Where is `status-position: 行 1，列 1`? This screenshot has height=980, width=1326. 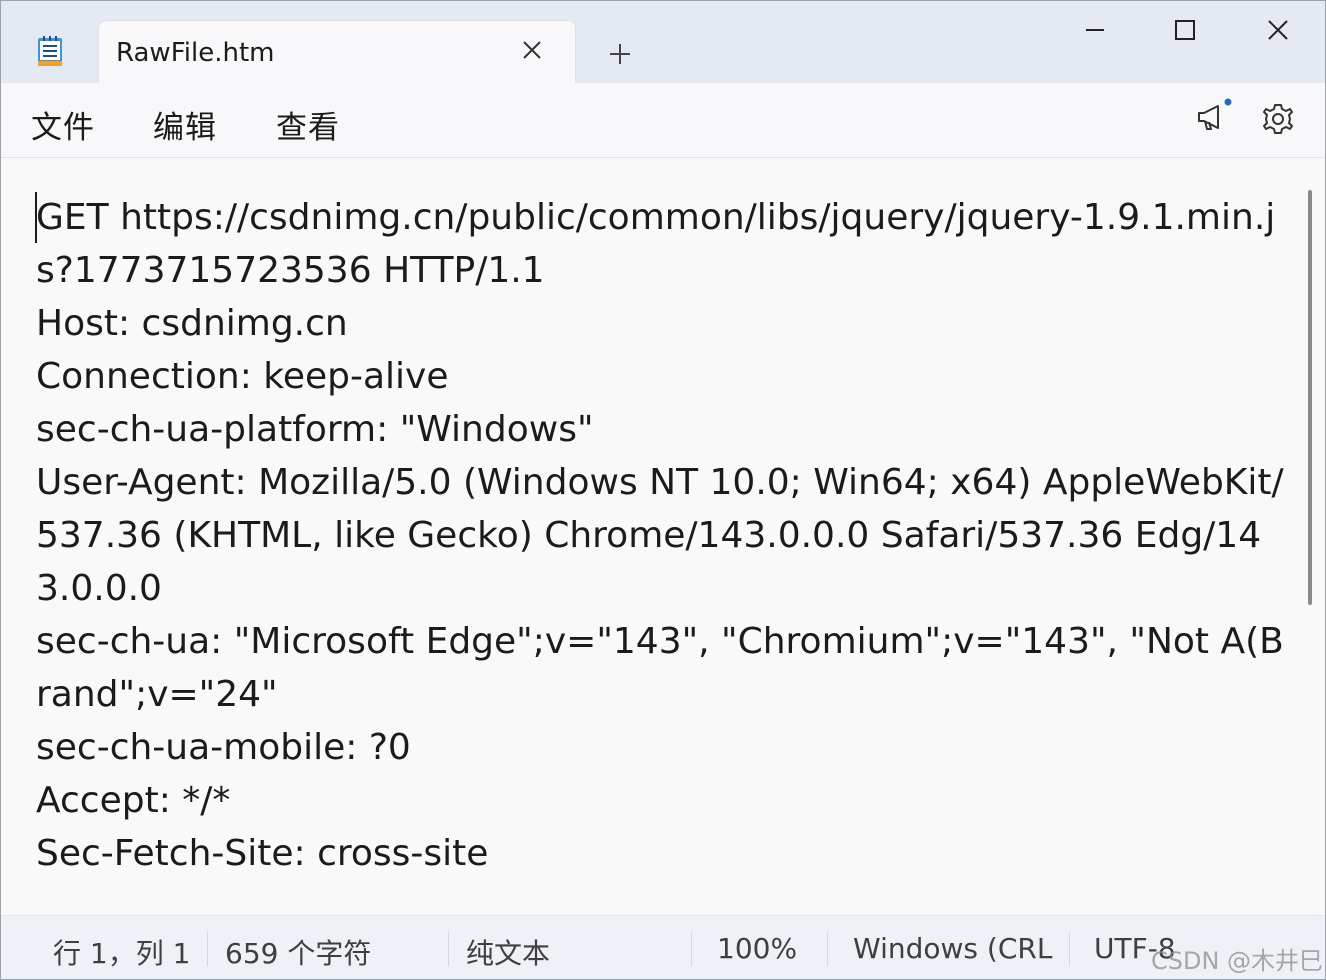 status-position: 行 1，列 1 is located at coordinates (121, 952).